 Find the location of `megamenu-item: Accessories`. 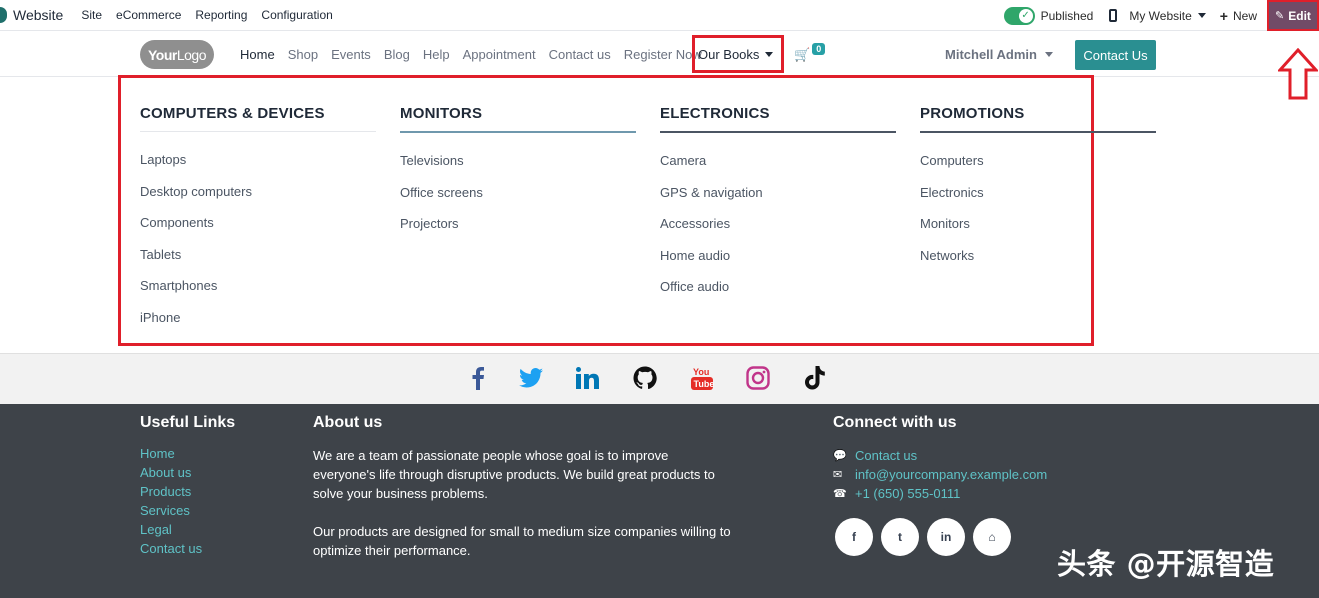

megamenu-item: Accessories is located at coordinates (778, 232).